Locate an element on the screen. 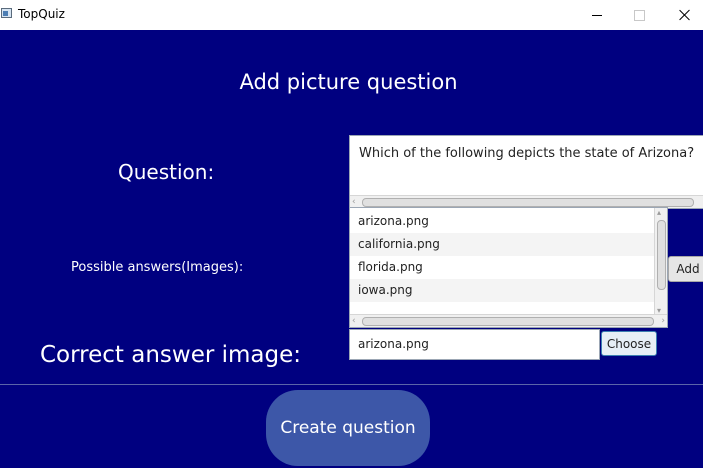 This screenshot has height=468, width=703. list-item: florida.png is located at coordinates (502, 267).